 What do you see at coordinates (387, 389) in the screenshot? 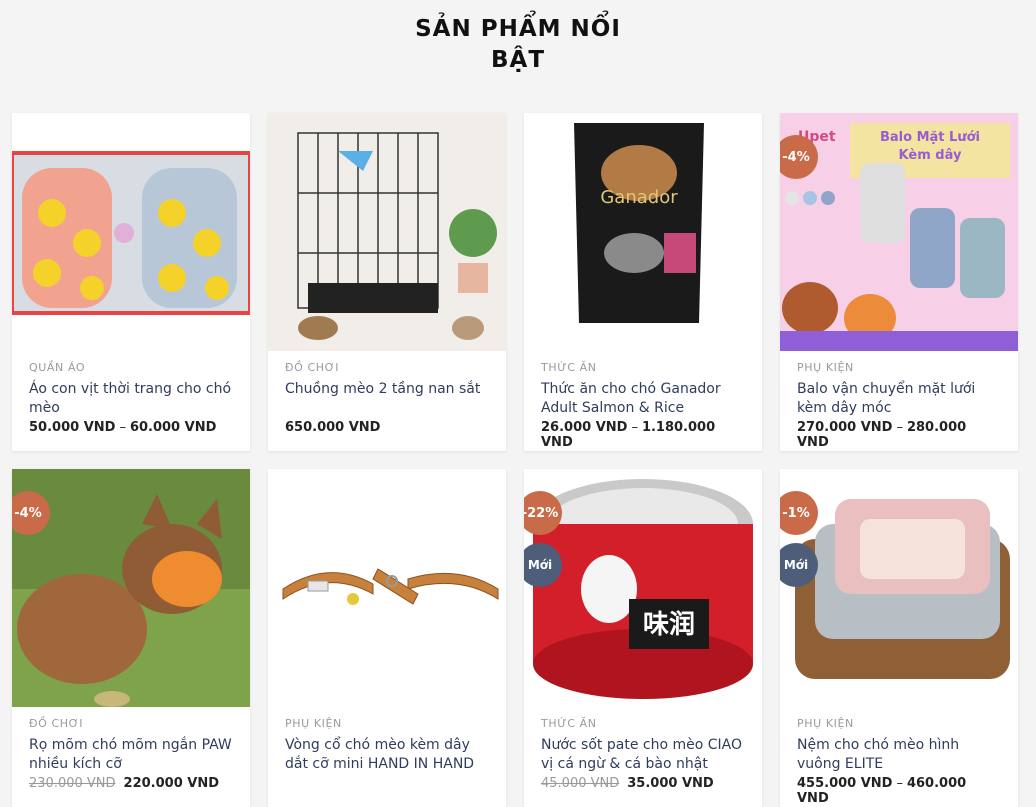
I see `product-name: Chuồng mèo 2 tầng nan sắt` at bounding box center [387, 389].